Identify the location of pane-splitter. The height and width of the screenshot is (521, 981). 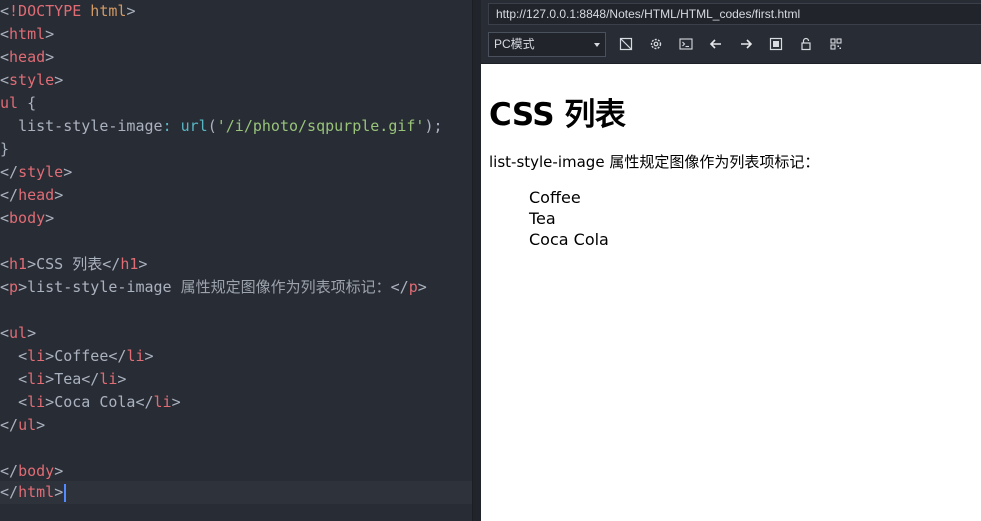
(476, 260).